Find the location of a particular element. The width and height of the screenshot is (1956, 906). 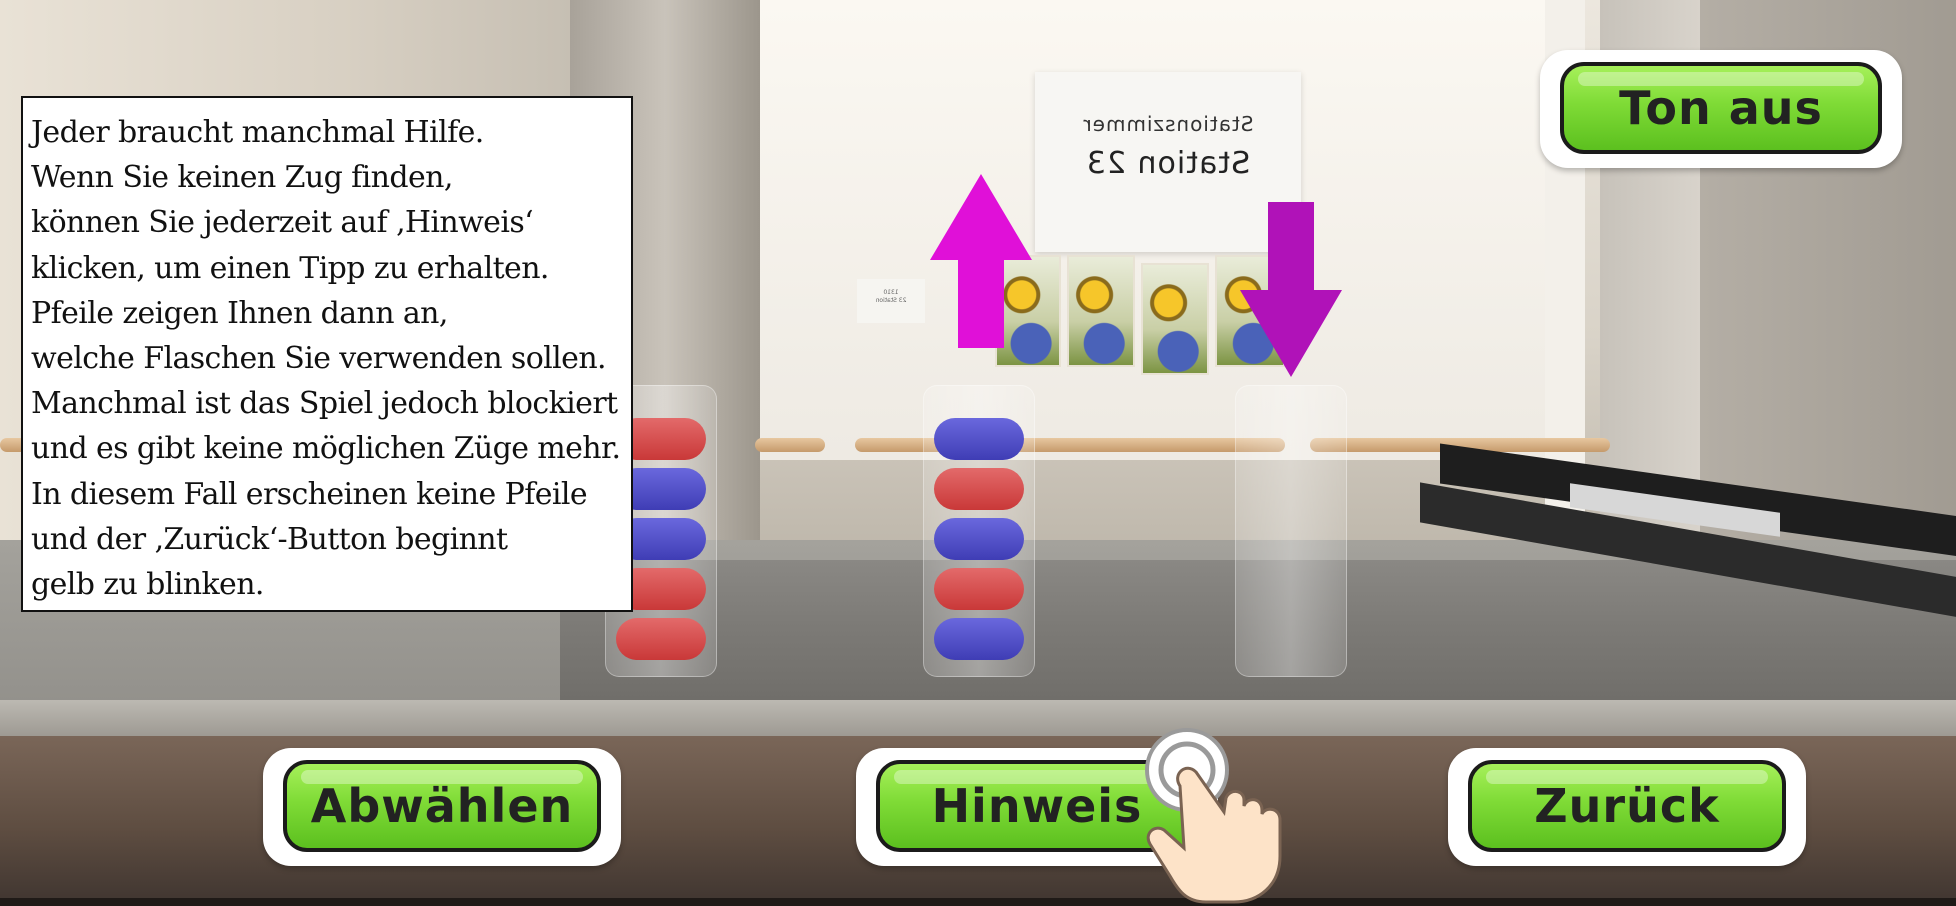

tube-right is located at coordinates (1291, 531).